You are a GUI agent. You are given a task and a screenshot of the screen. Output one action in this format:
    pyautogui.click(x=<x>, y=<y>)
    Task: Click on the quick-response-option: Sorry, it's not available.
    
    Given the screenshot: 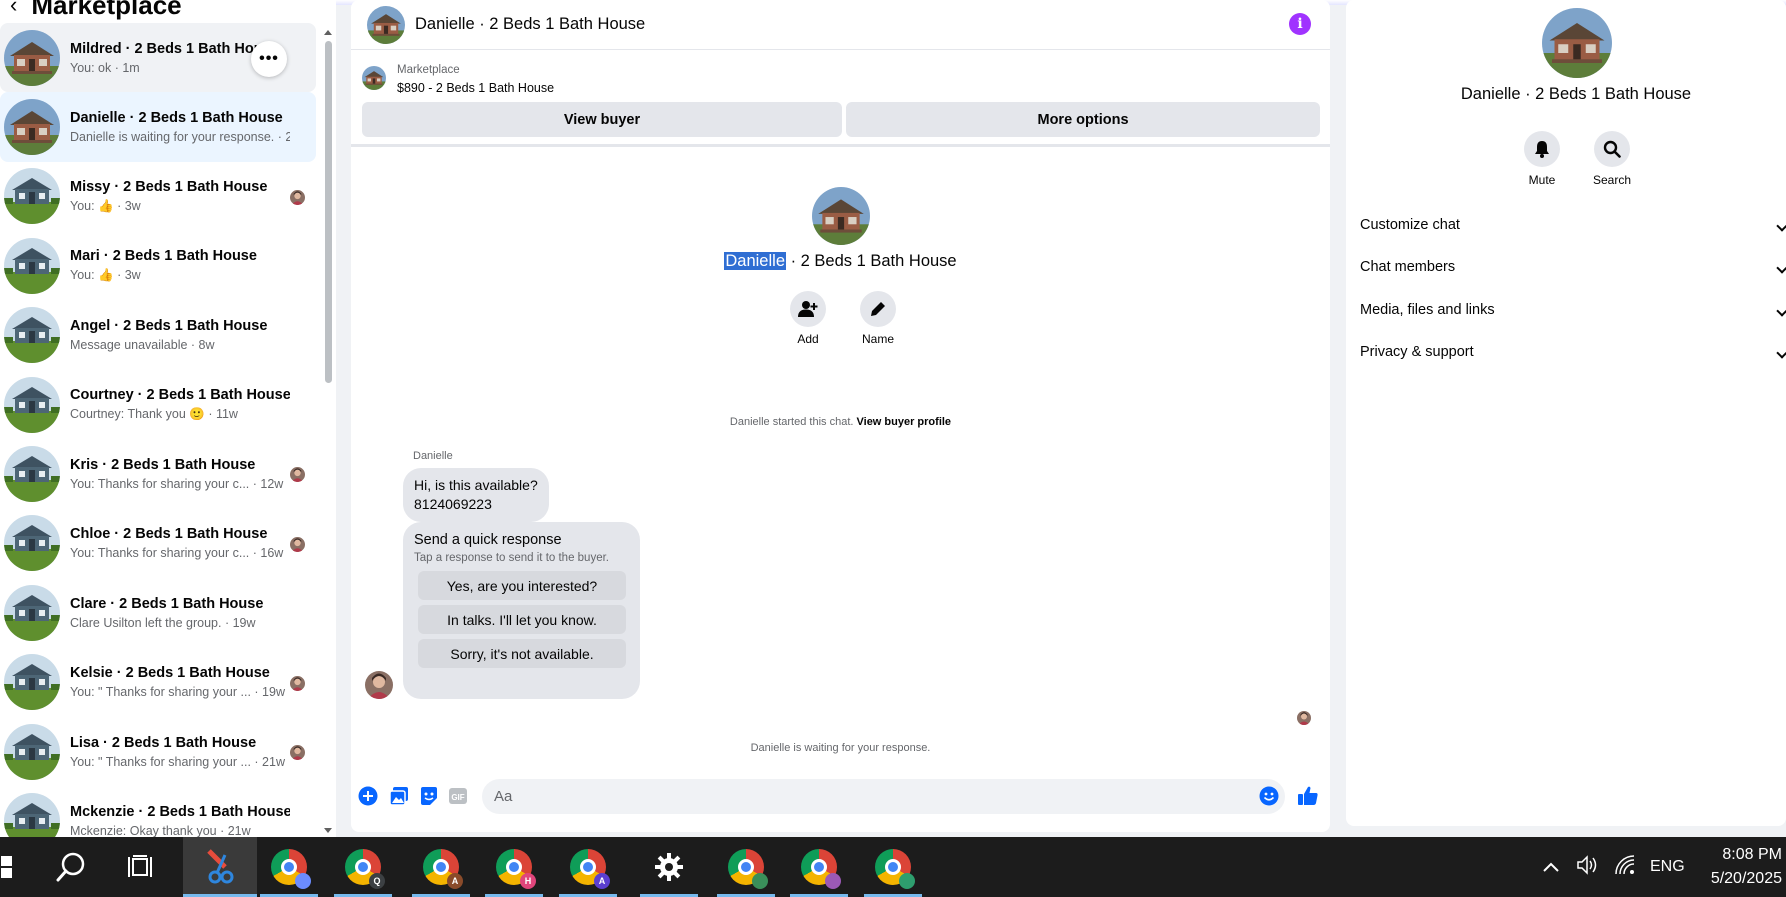 What is the action you would take?
    pyautogui.click(x=522, y=653)
    